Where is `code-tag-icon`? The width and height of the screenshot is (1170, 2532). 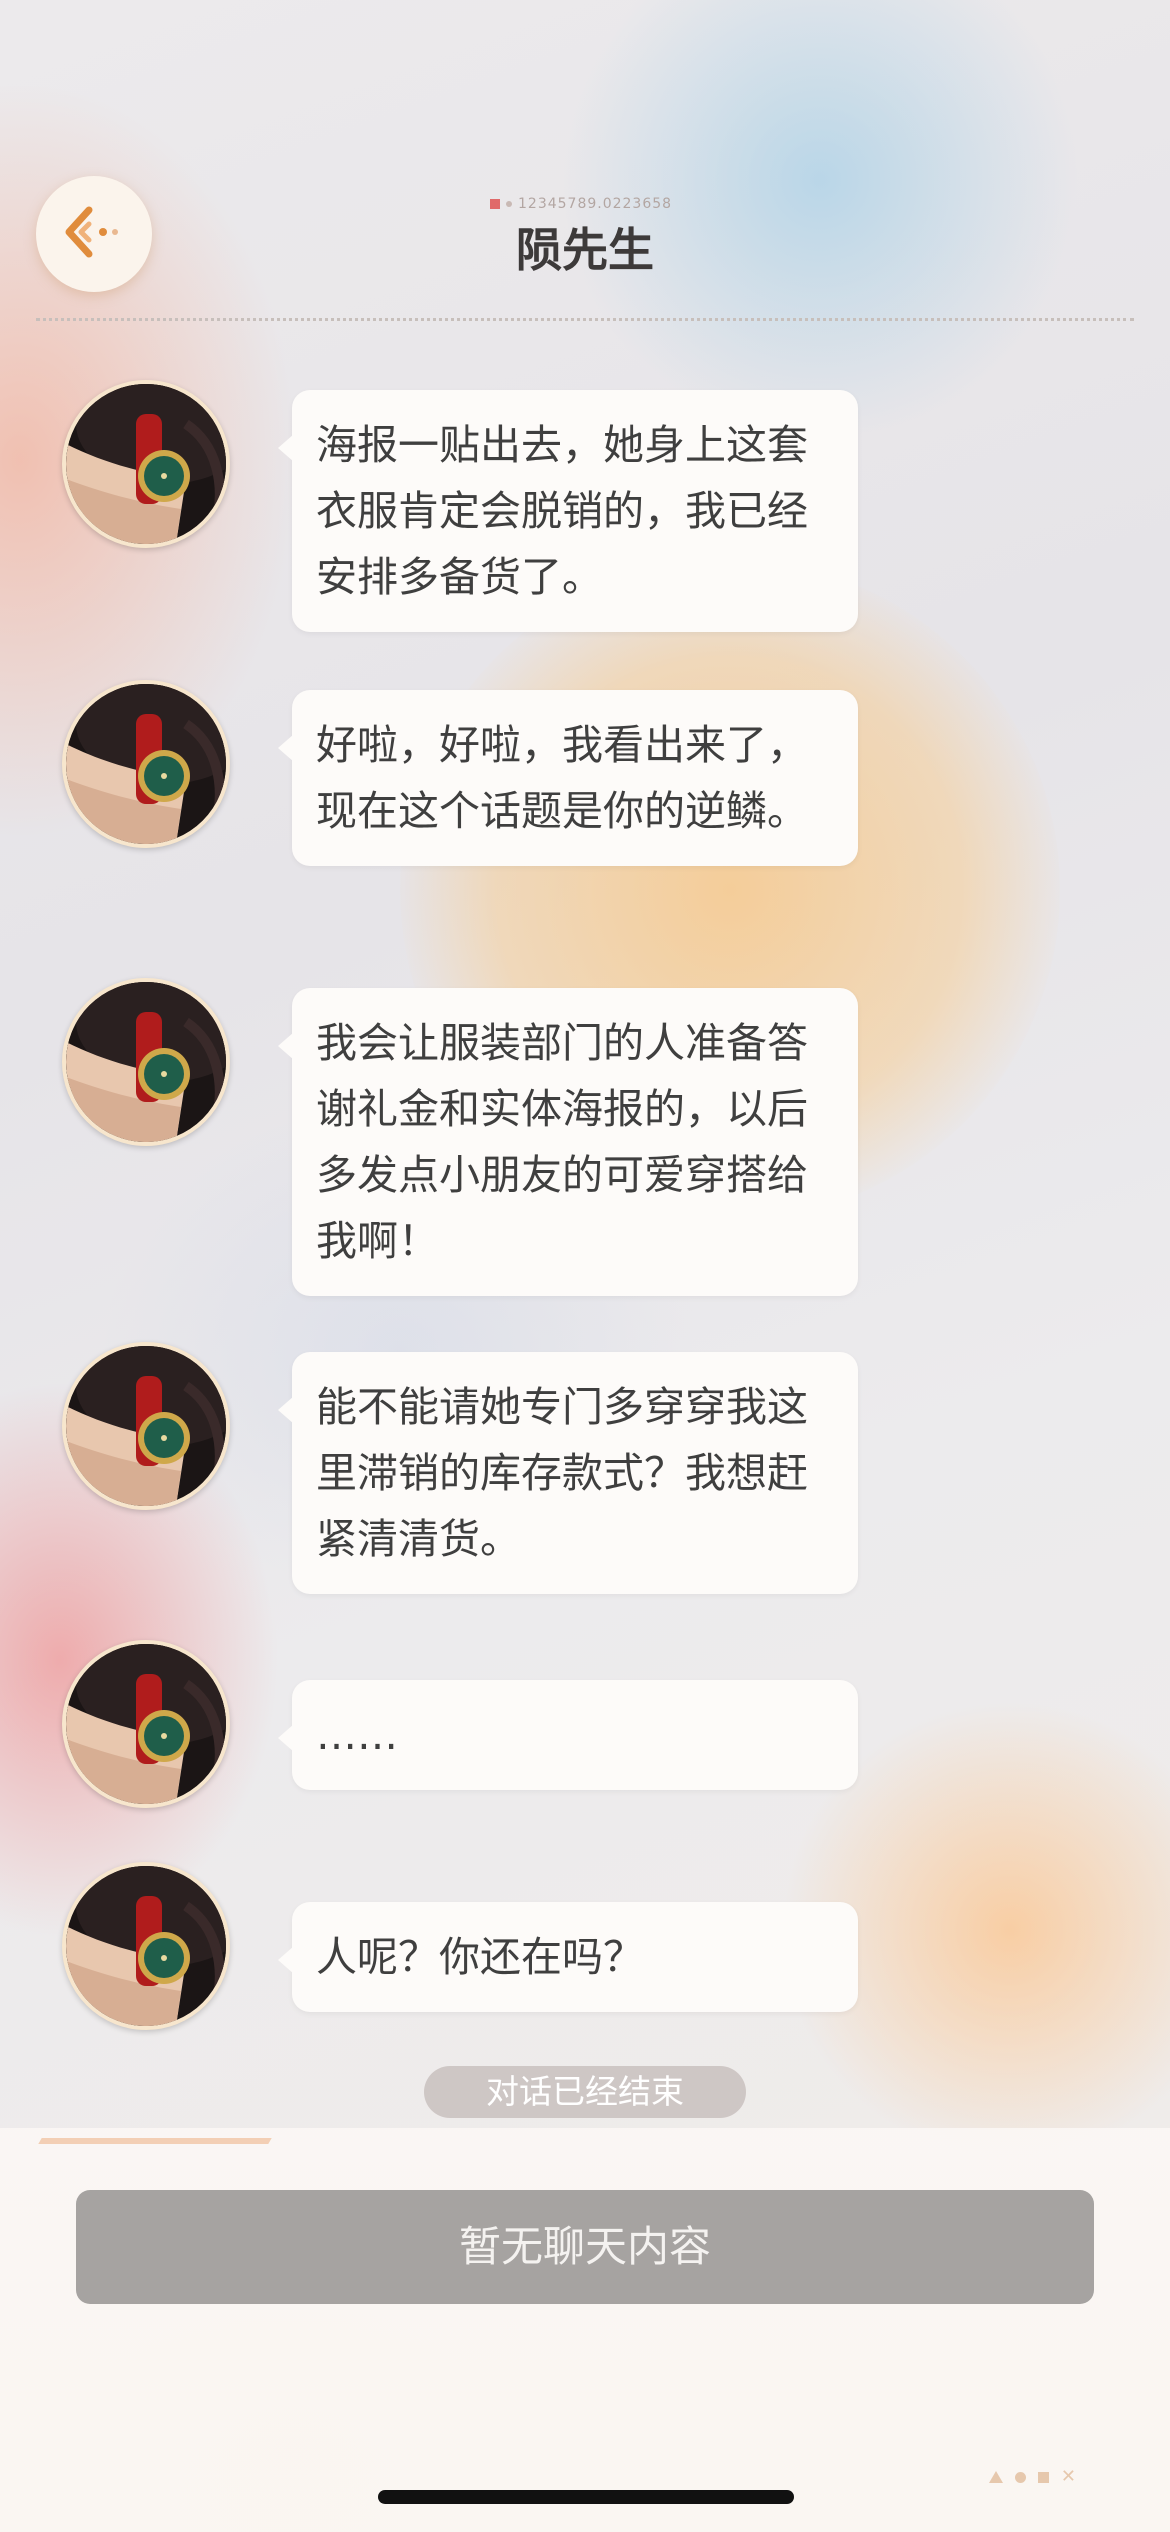
code-tag-icon is located at coordinates (495, 204).